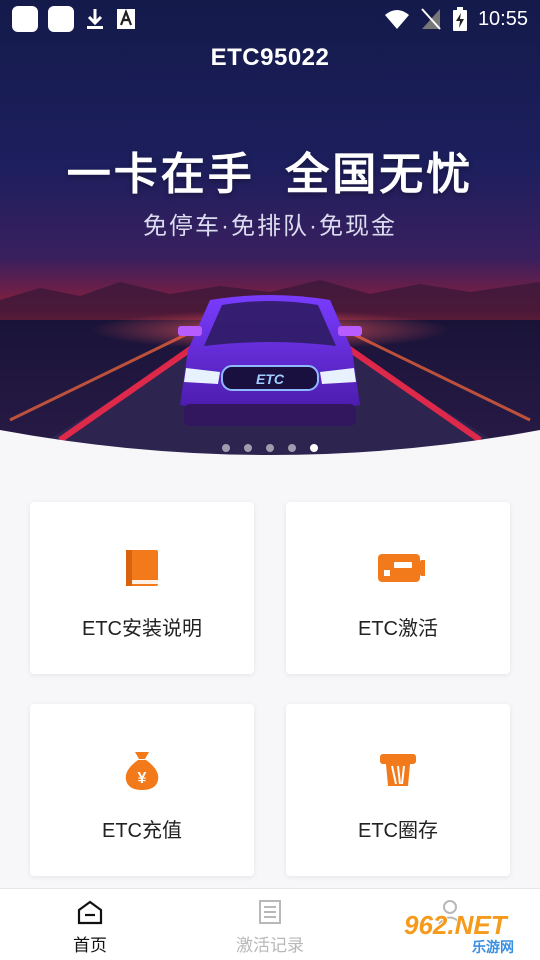 The width and height of the screenshot is (540, 960). I want to click on nav-label: 首页, so click(90, 945).